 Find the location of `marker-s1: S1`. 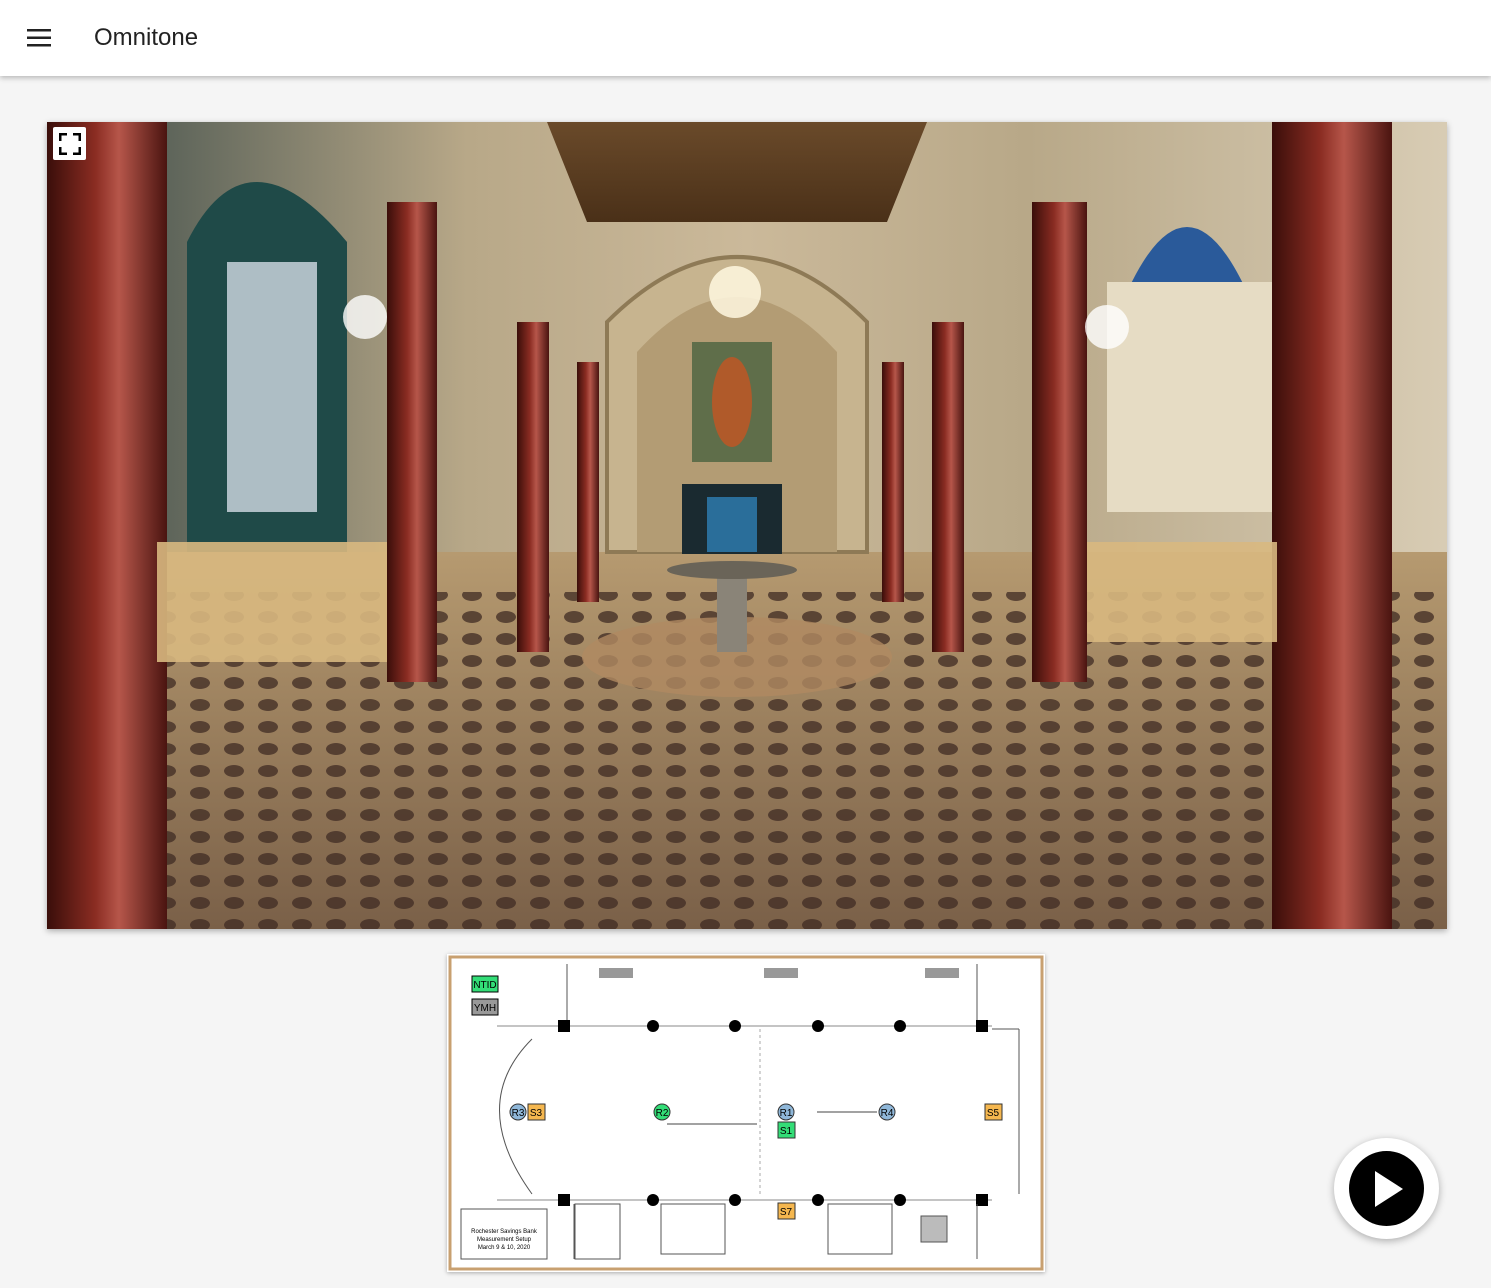

marker-s1: S1 is located at coordinates (786, 1130).